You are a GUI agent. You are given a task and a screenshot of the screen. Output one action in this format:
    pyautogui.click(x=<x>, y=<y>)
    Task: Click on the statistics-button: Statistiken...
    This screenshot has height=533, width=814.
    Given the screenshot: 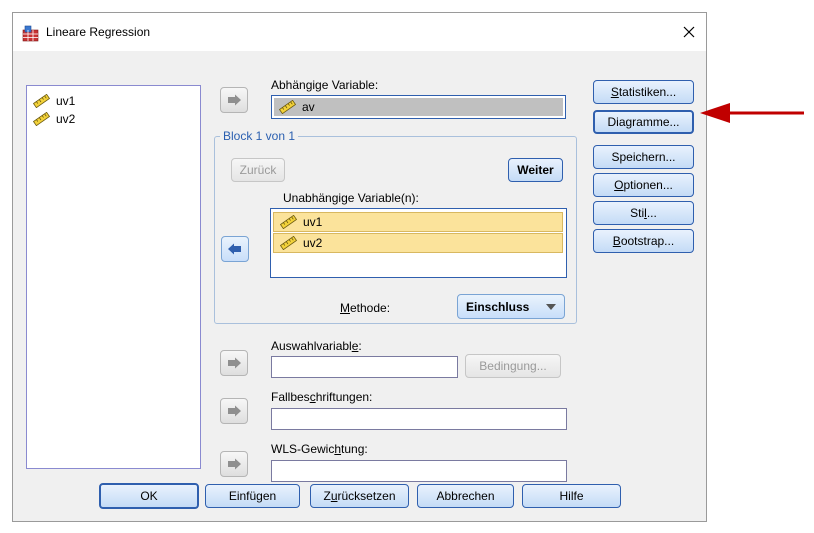 What is the action you would take?
    pyautogui.click(x=643, y=92)
    